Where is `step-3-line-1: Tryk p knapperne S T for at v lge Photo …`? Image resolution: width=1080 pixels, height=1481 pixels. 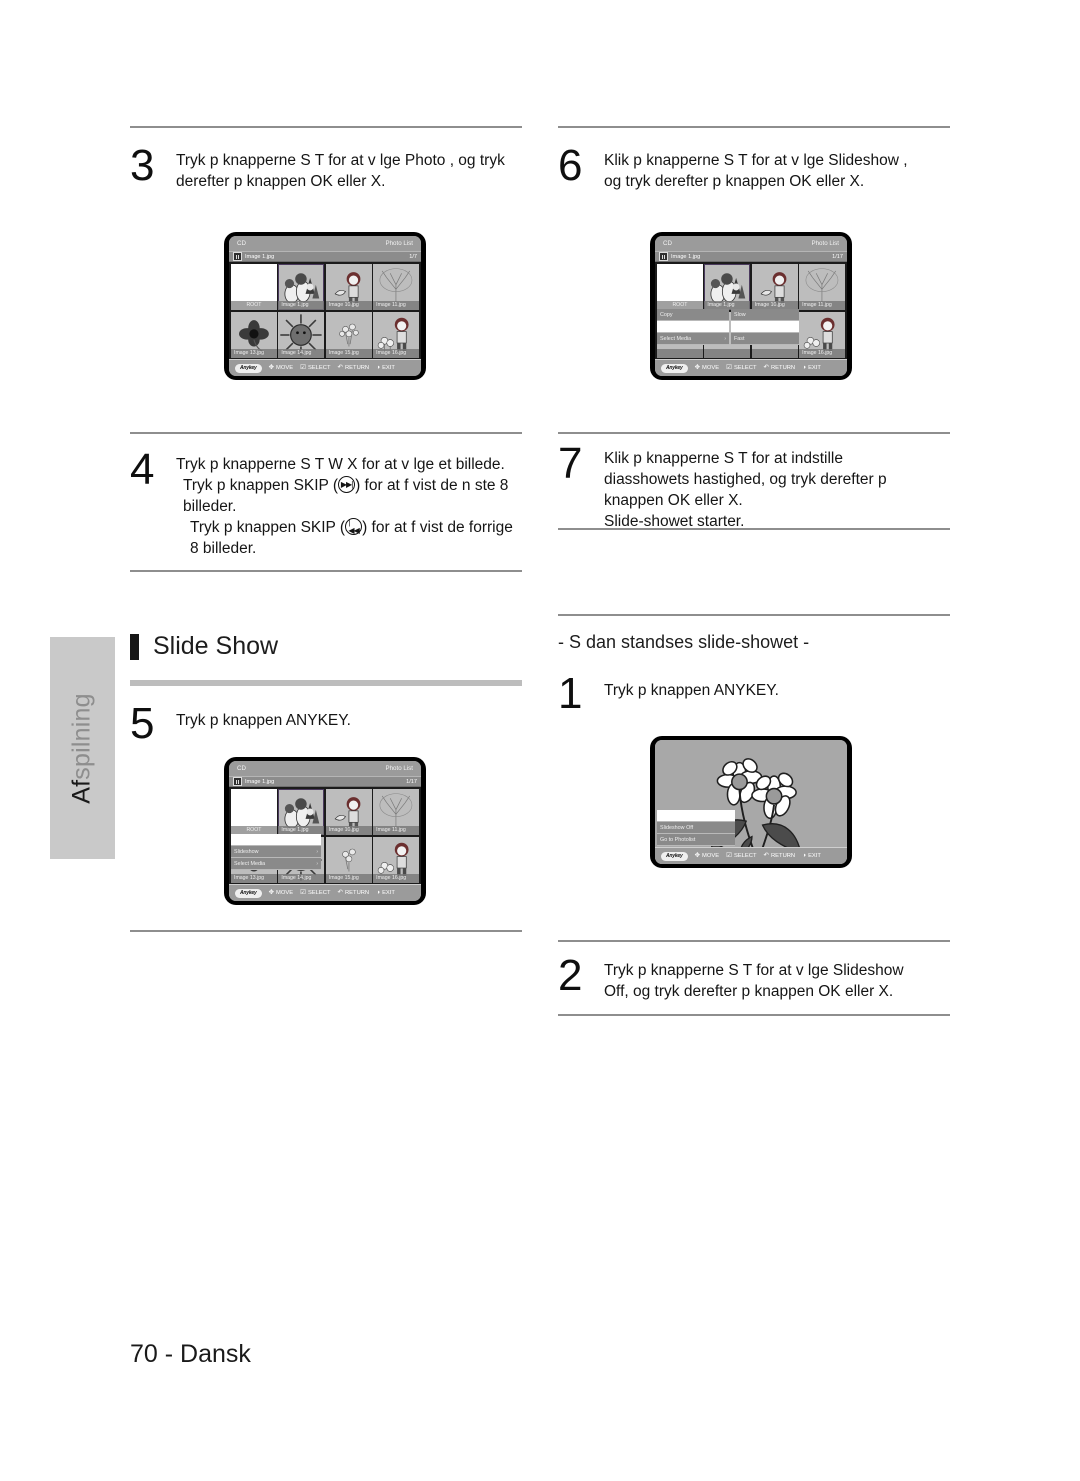
step-3-line-1: Tryk p knapperne S T for at v lge Photo … is located at coordinates (340, 160).